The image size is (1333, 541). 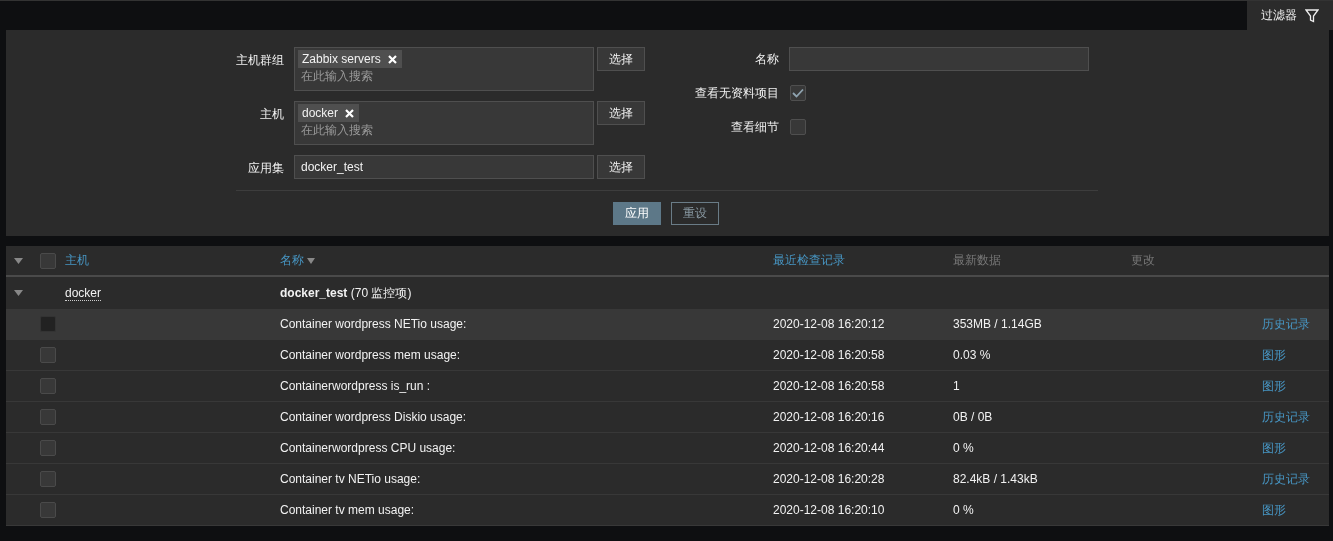 What do you see at coordinates (1143, 260) in the screenshot?
I see `column-header: 更改` at bounding box center [1143, 260].